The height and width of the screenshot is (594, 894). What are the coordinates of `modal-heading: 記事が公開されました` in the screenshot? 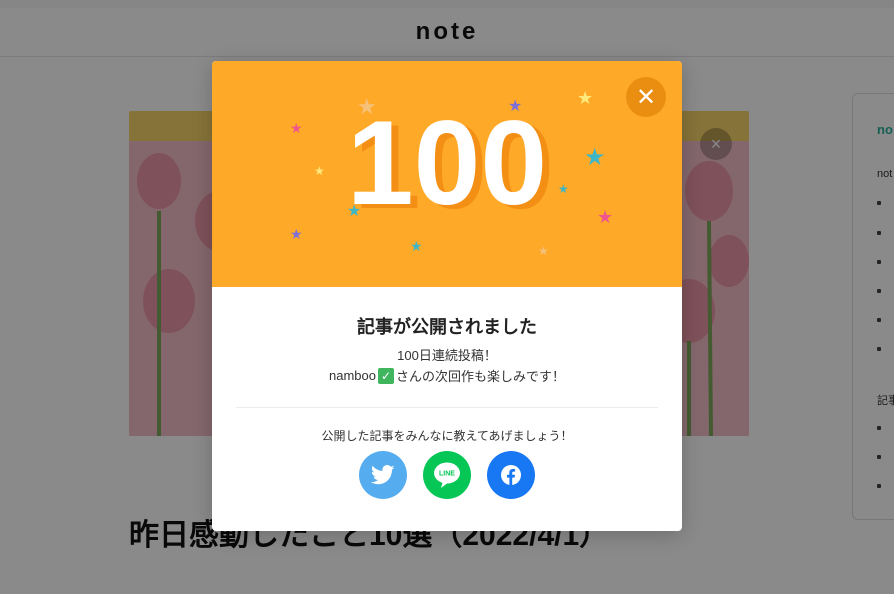 It's located at (447, 327).